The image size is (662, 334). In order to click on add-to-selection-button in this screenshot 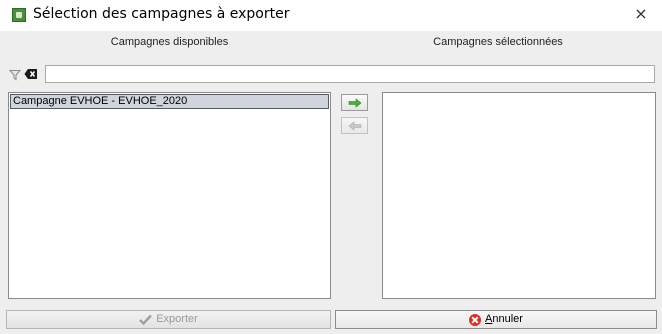, I will do `click(354, 102)`.